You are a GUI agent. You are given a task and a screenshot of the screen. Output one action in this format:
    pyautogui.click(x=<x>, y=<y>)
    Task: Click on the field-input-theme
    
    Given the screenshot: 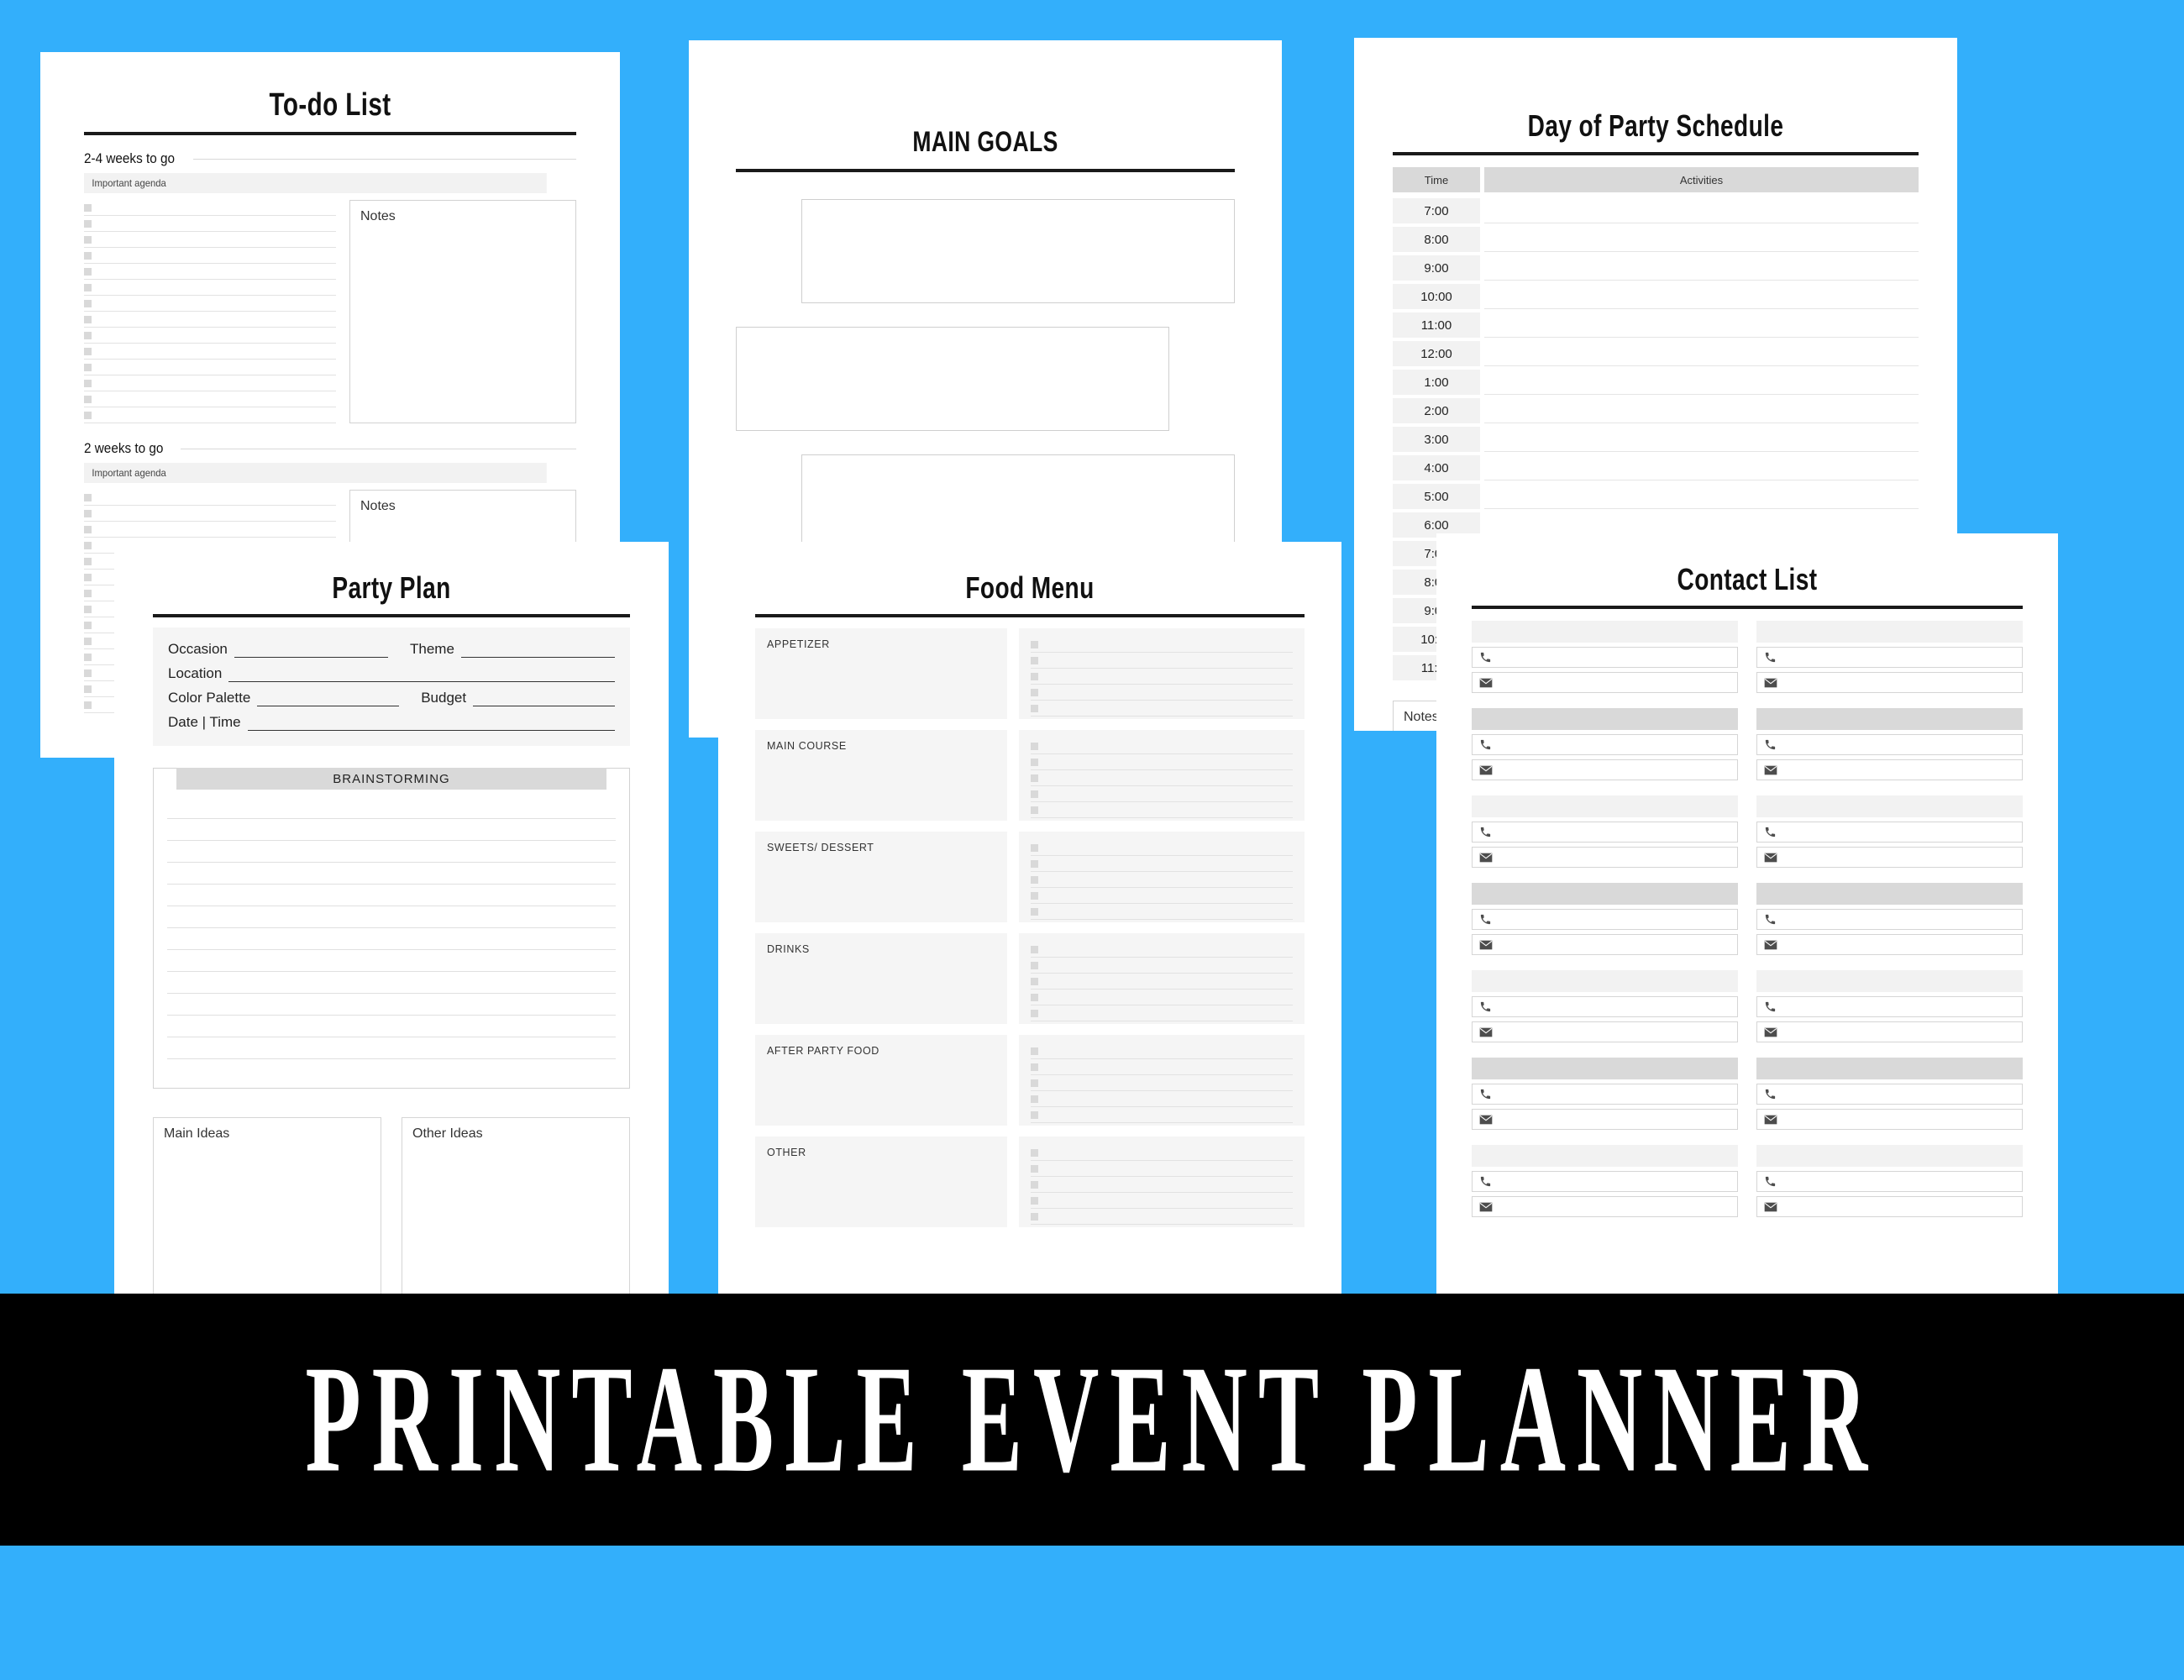 What is the action you would take?
    pyautogui.click(x=538, y=650)
    